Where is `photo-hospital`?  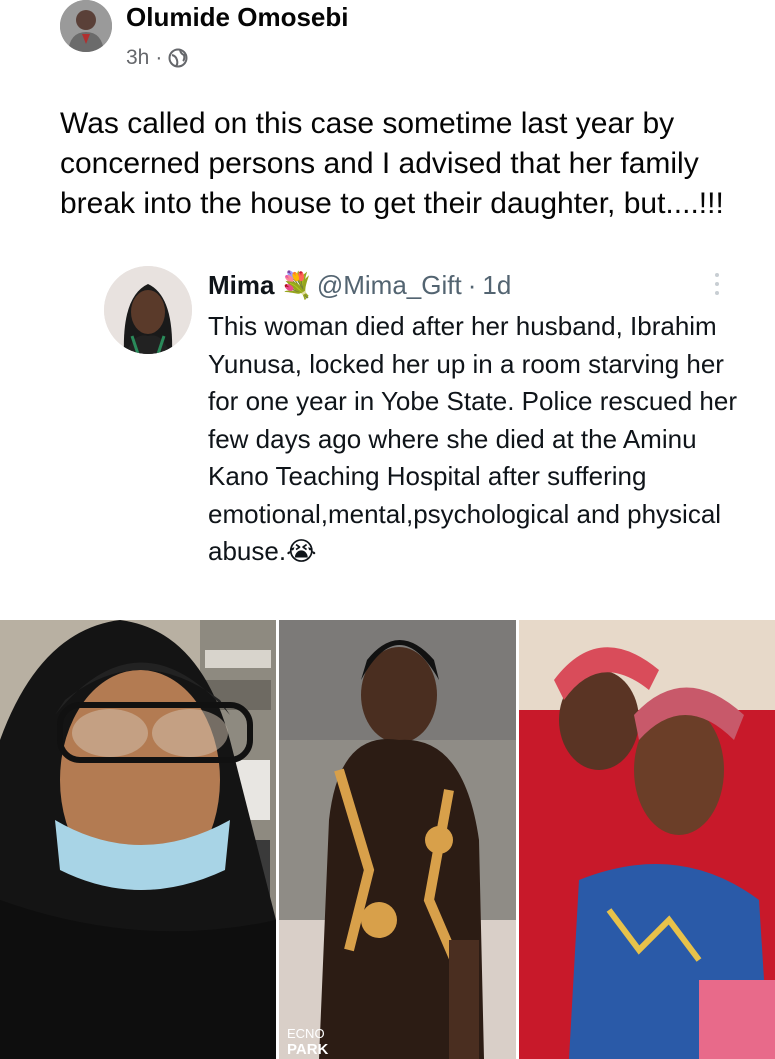 photo-hospital is located at coordinates (647, 839).